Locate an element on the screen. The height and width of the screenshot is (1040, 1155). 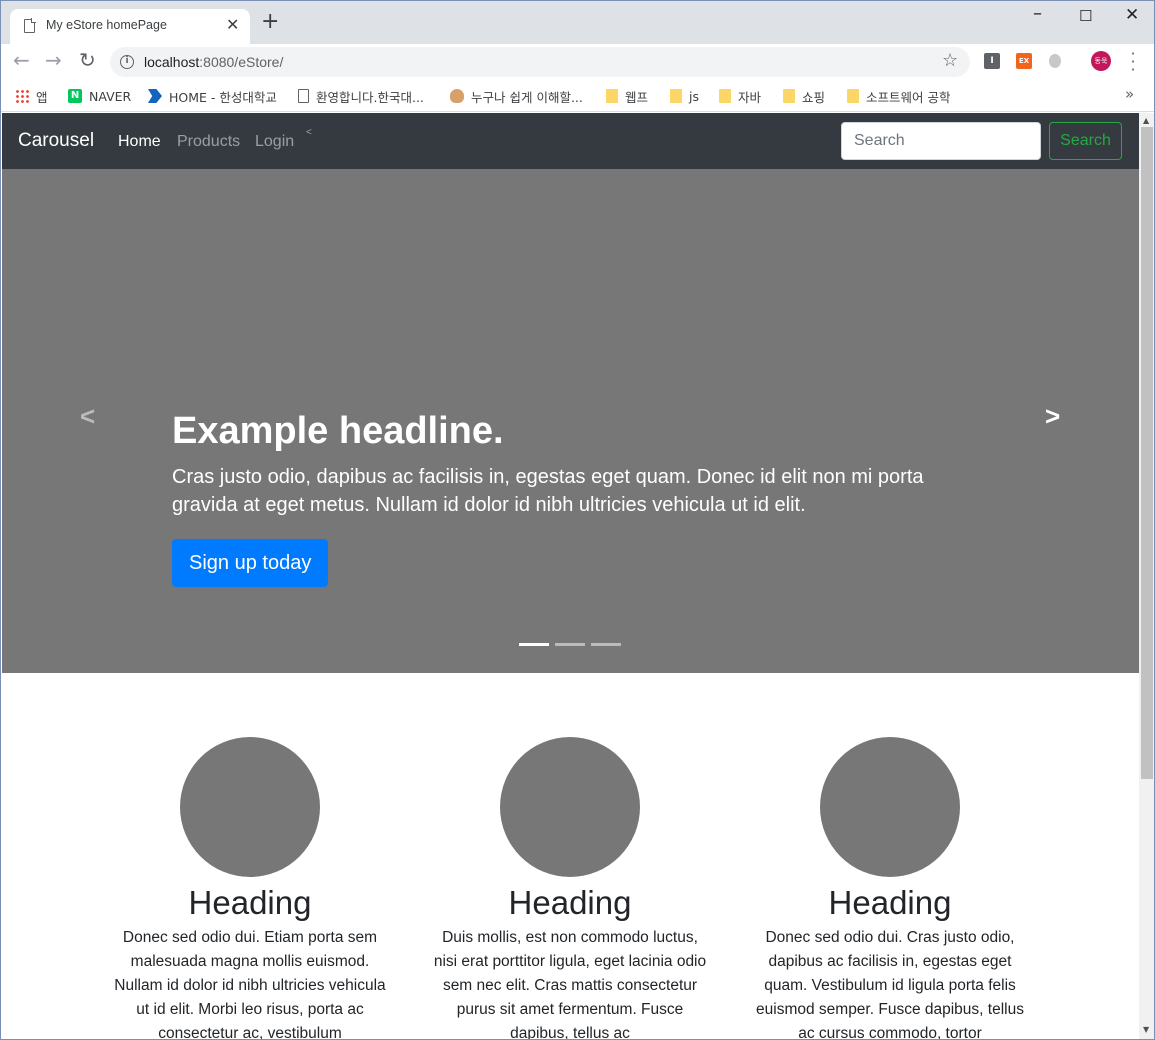
search-input is located at coordinates (941, 141).